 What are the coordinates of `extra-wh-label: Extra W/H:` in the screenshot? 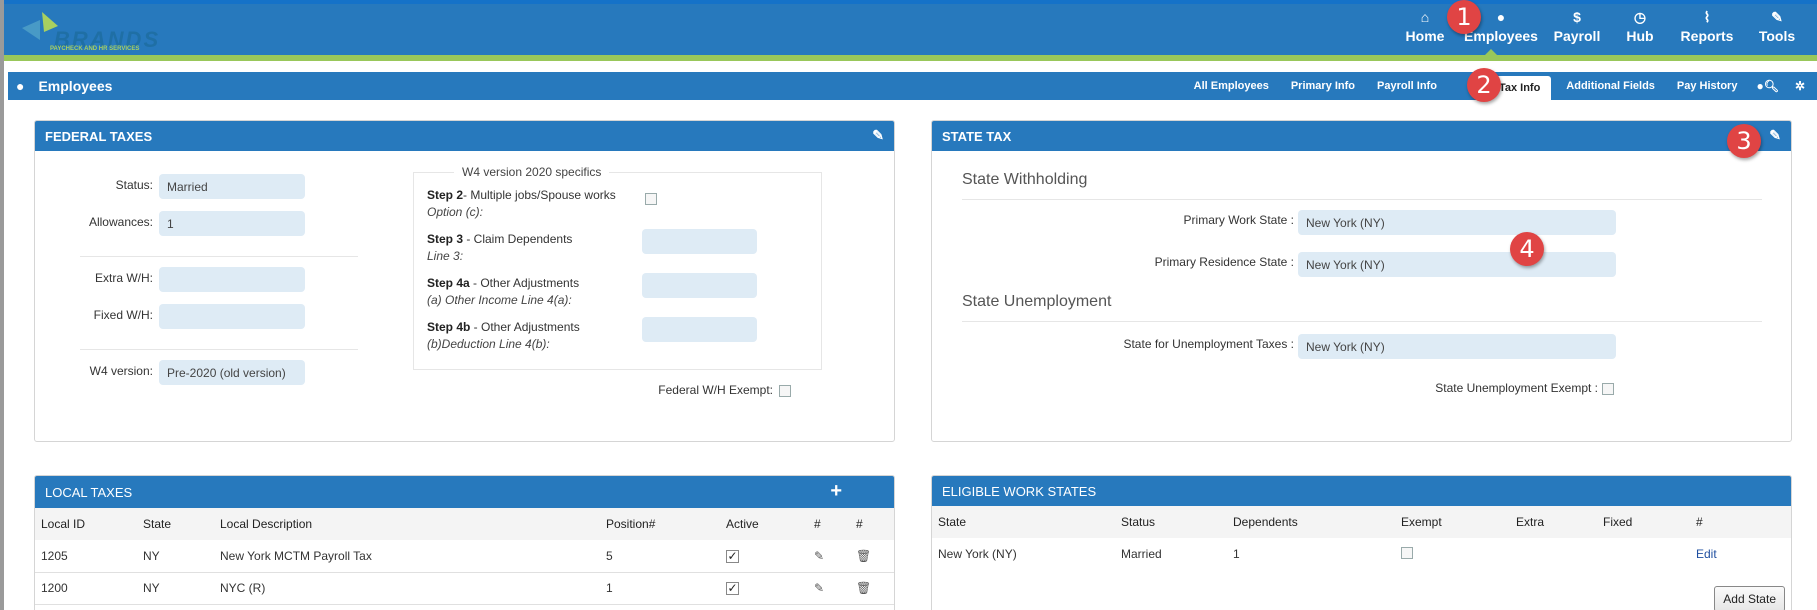 It's located at (123, 278).